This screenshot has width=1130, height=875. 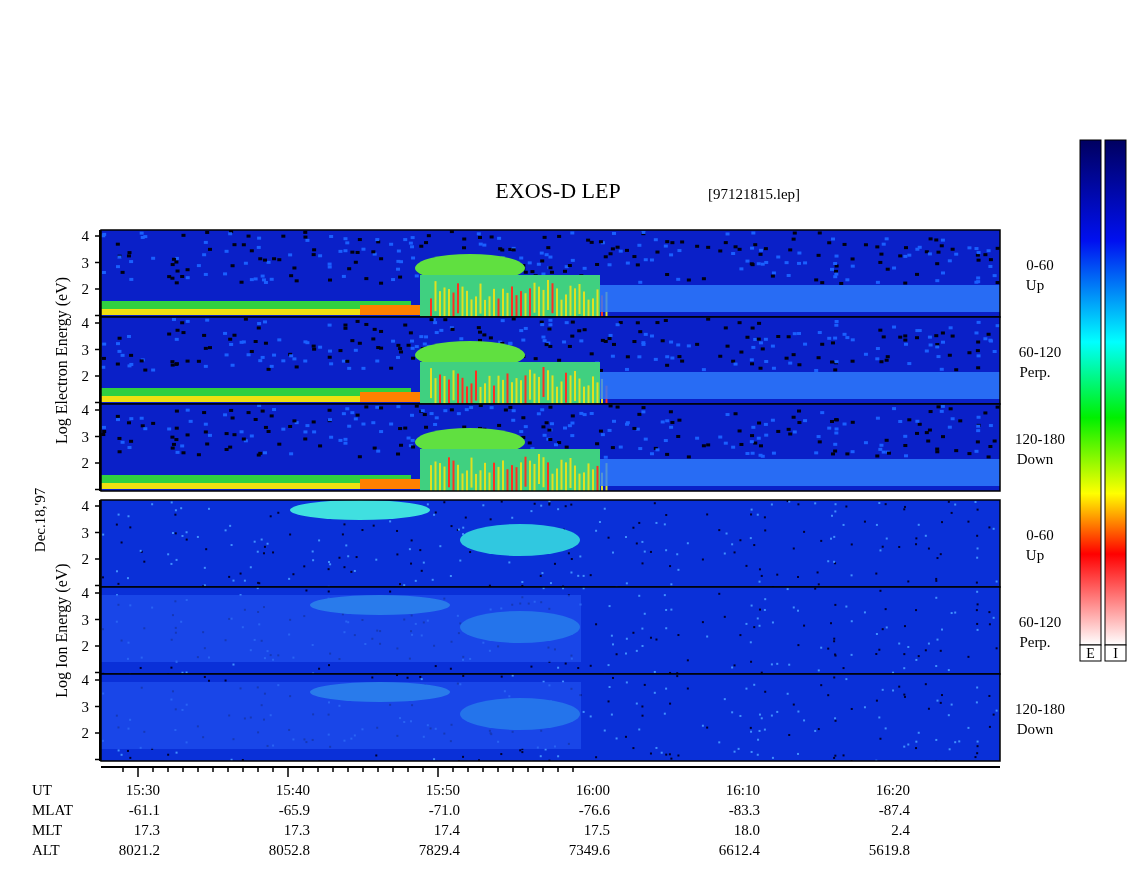 What do you see at coordinates (592, 790) in the screenshot?
I see `axis-value: 16:00` at bounding box center [592, 790].